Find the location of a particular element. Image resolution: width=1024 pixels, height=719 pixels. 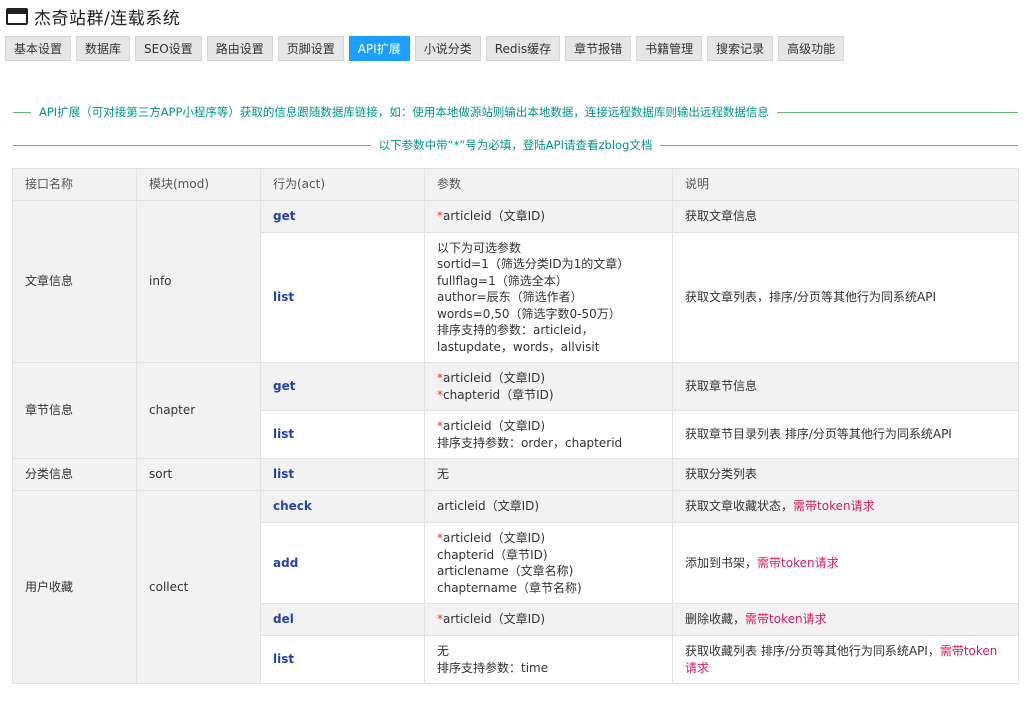

desc-text: 获取章节目录列表 排序/分页等其他行为同系统API is located at coordinates (818, 434).